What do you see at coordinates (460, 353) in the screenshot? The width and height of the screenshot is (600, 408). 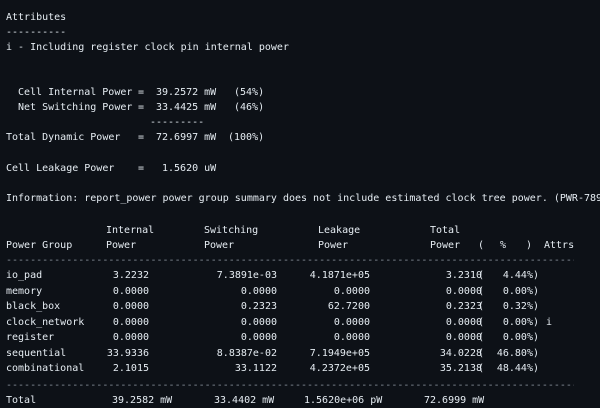 I see `row-total-power: 34.0228` at bounding box center [460, 353].